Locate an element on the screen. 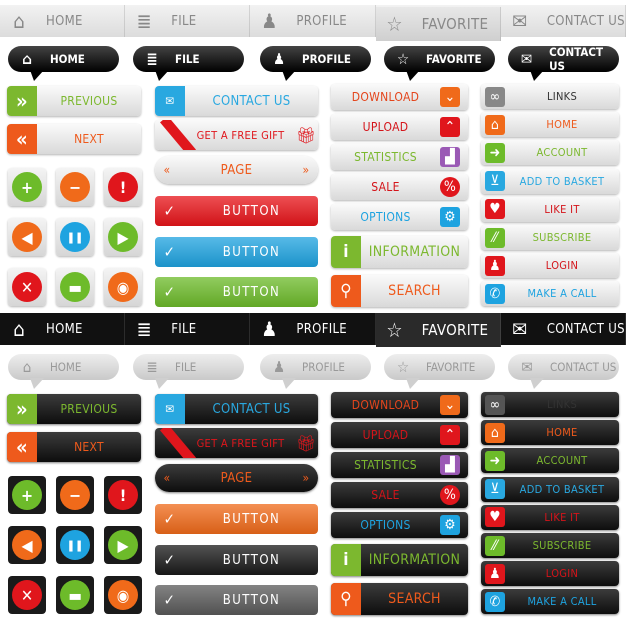  gear-icon: ⚙ is located at coordinates (450, 217).